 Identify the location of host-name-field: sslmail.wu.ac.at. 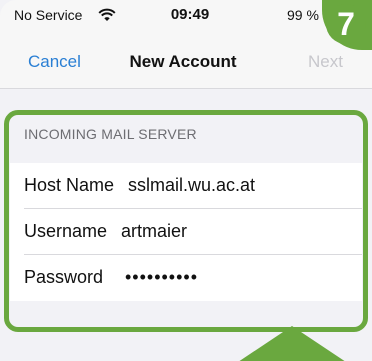
(191, 185).